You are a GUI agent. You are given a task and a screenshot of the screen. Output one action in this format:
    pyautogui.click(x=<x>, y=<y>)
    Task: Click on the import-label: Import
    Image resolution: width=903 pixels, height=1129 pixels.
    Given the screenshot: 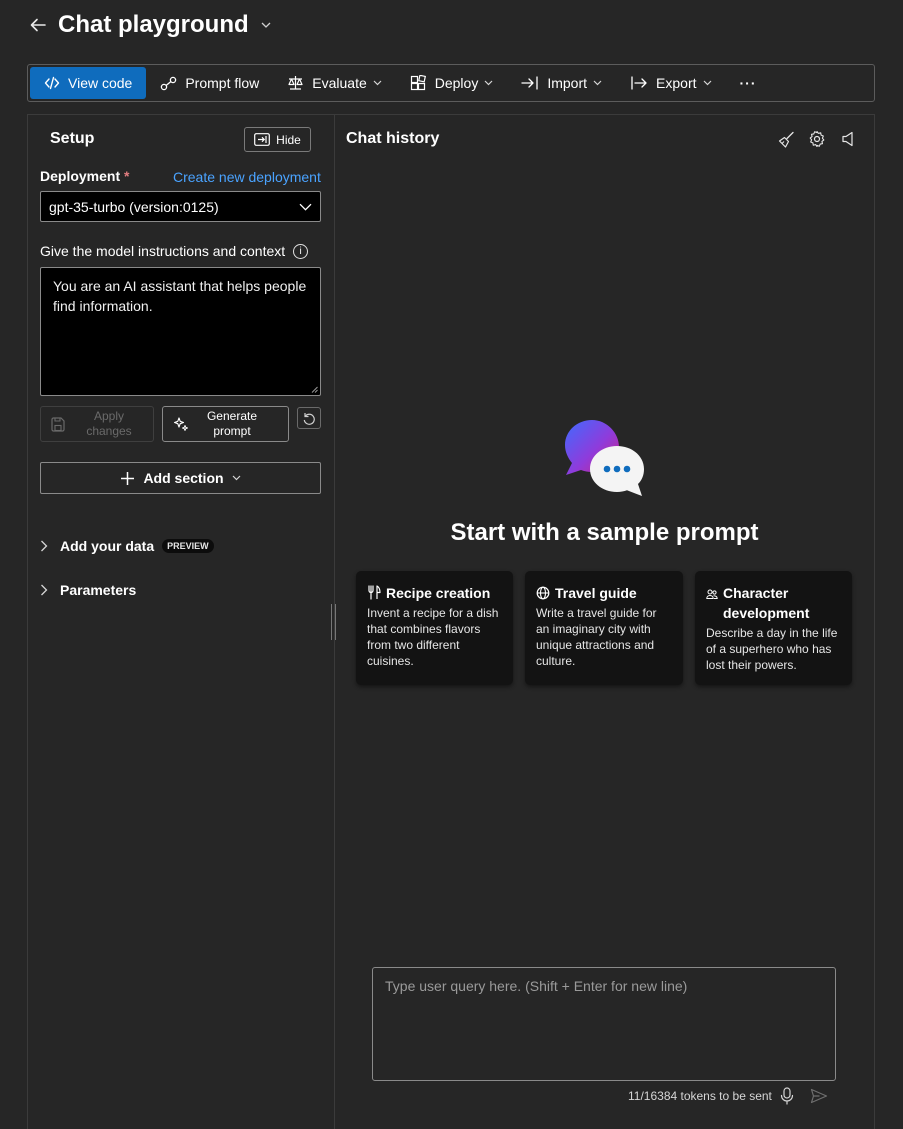 What is the action you would take?
    pyautogui.click(x=567, y=83)
    